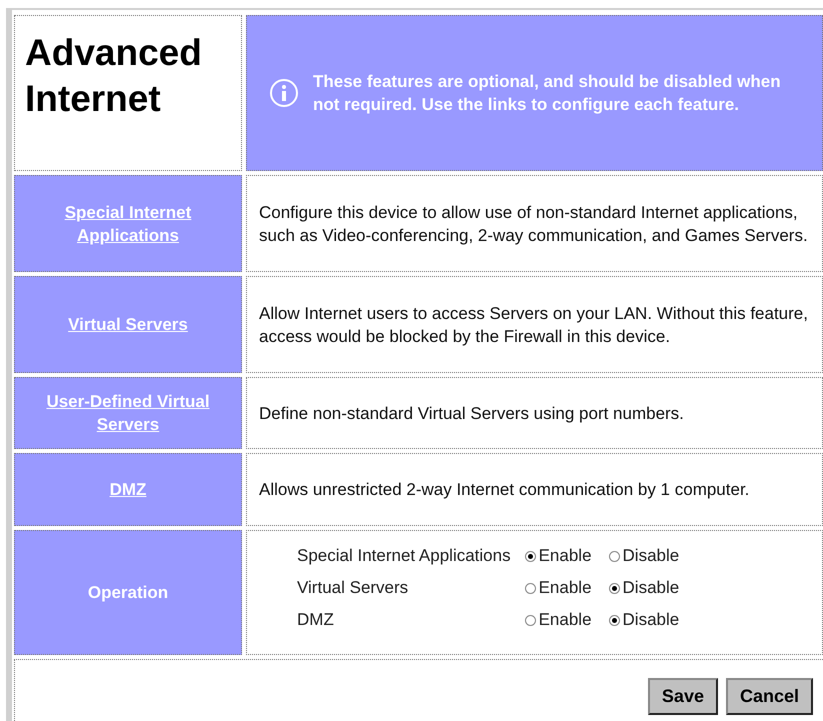 This screenshot has height=721, width=823. What do you see at coordinates (471, 413) in the screenshot?
I see `feature-description: Define non-standard Virtual Servers using port numbers.` at bounding box center [471, 413].